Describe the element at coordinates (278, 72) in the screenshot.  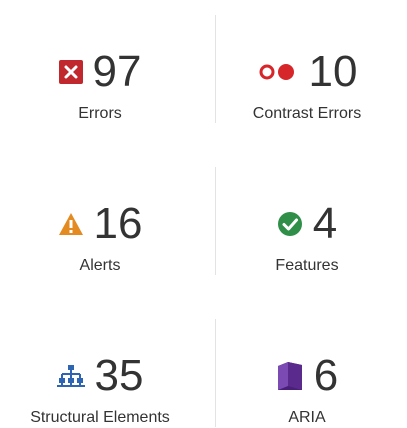
I see `contrast-icon` at that location.